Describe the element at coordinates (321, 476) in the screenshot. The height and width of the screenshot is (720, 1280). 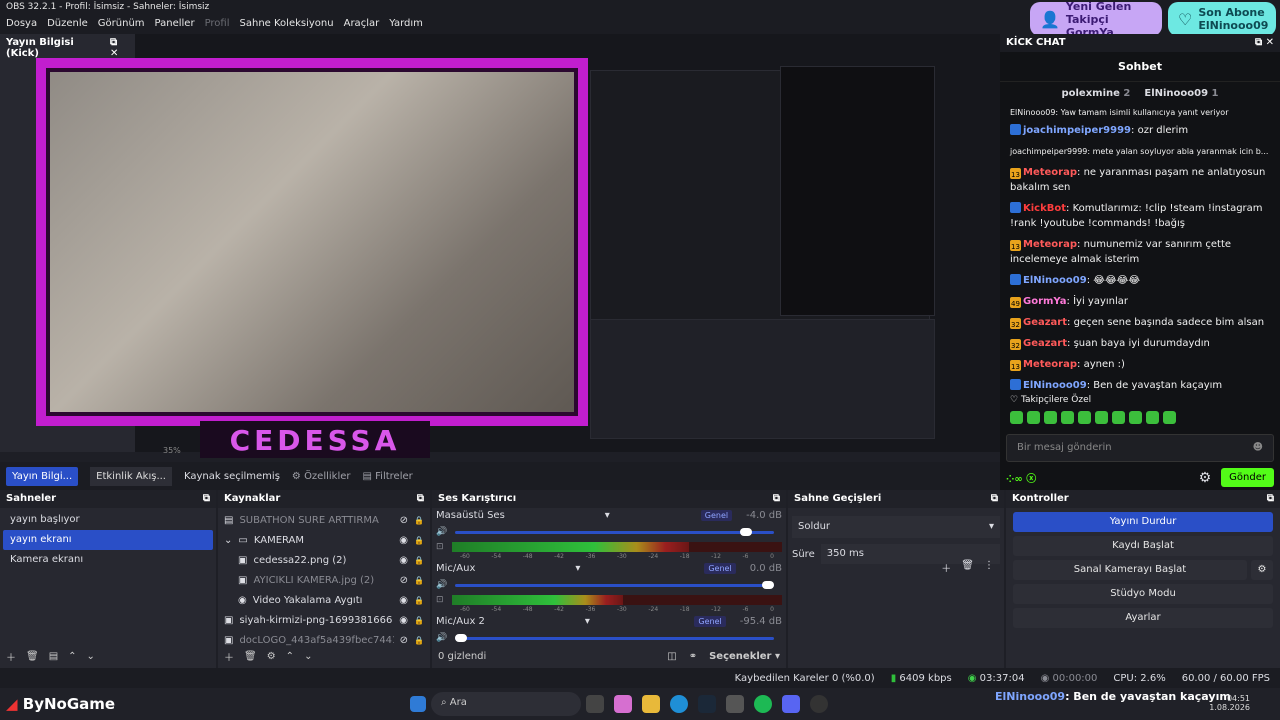
I see `properties-button: ⚙ Özellikler` at that location.